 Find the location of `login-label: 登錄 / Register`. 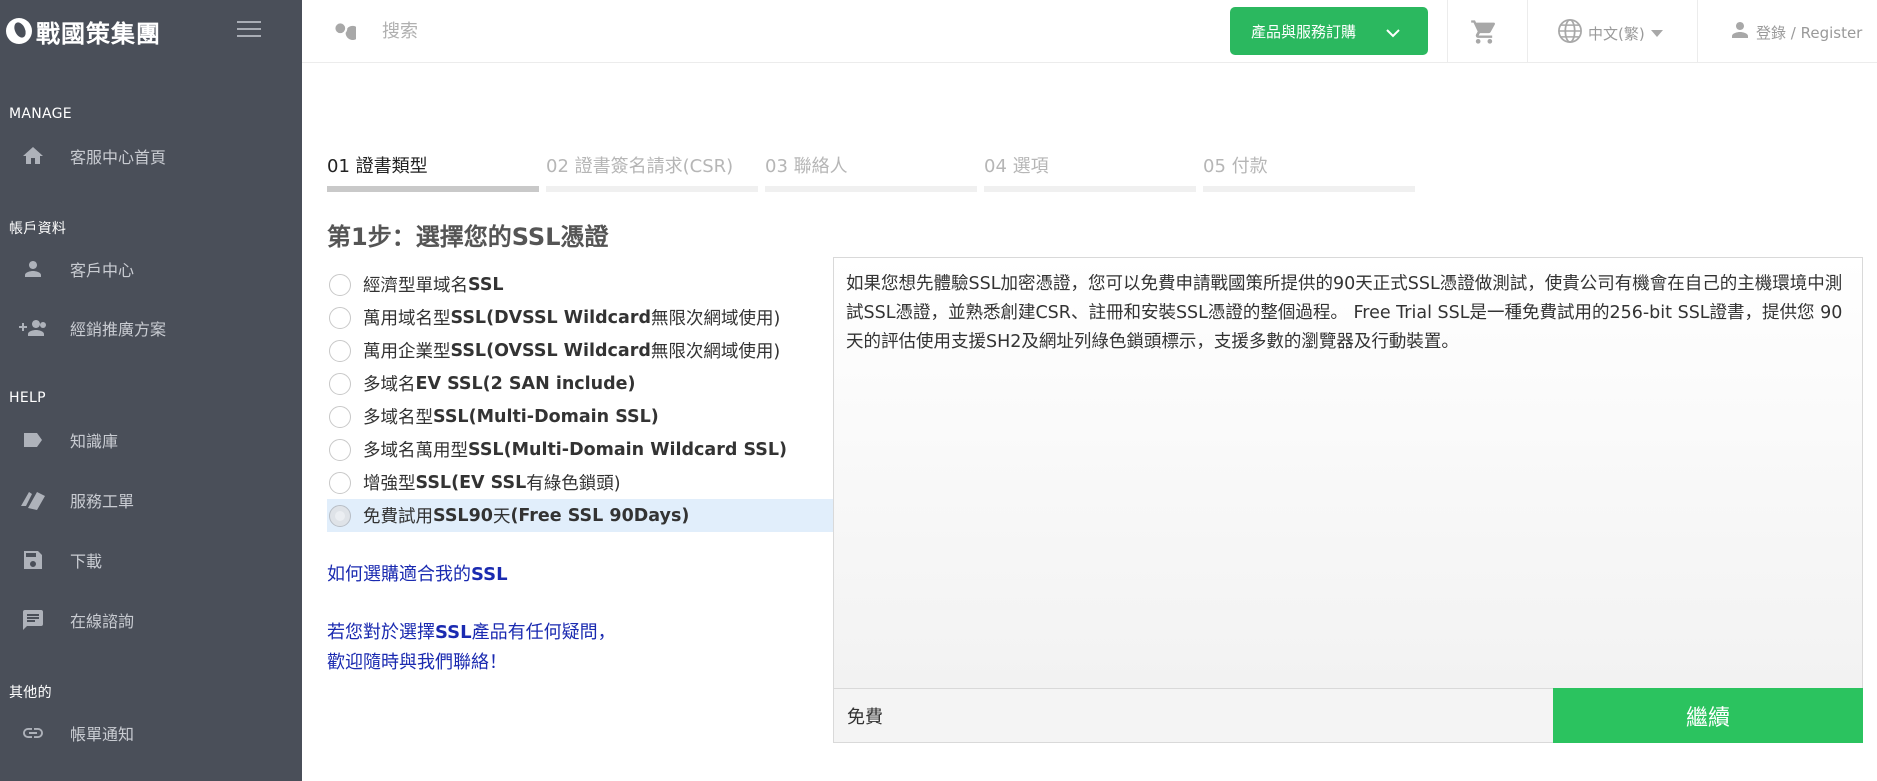

login-label: 登錄 / Register is located at coordinates (1809, 32).